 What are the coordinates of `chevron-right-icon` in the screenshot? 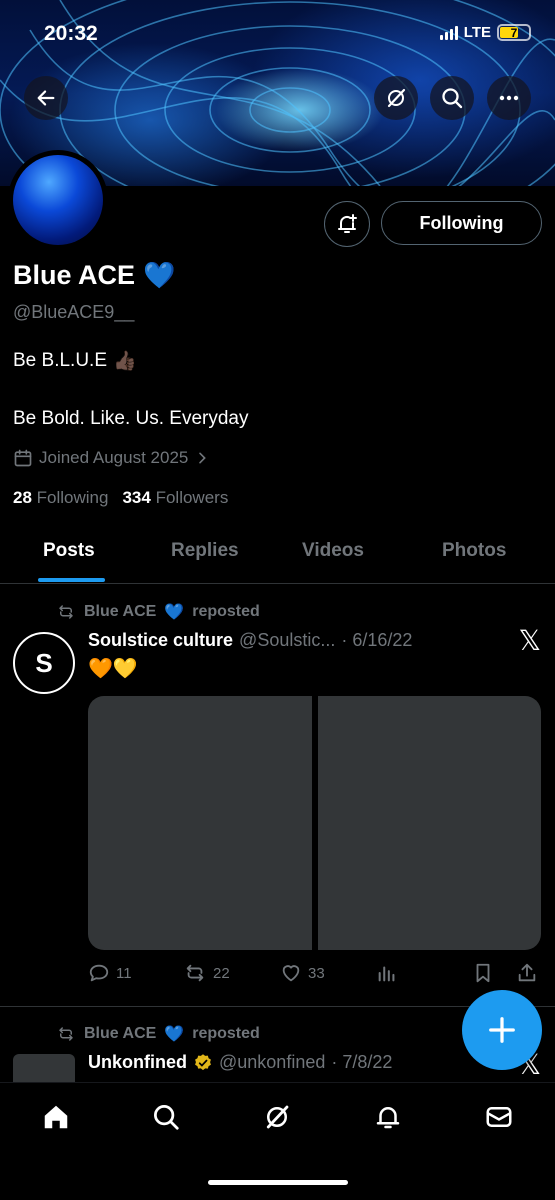 It's located at (203, 458).